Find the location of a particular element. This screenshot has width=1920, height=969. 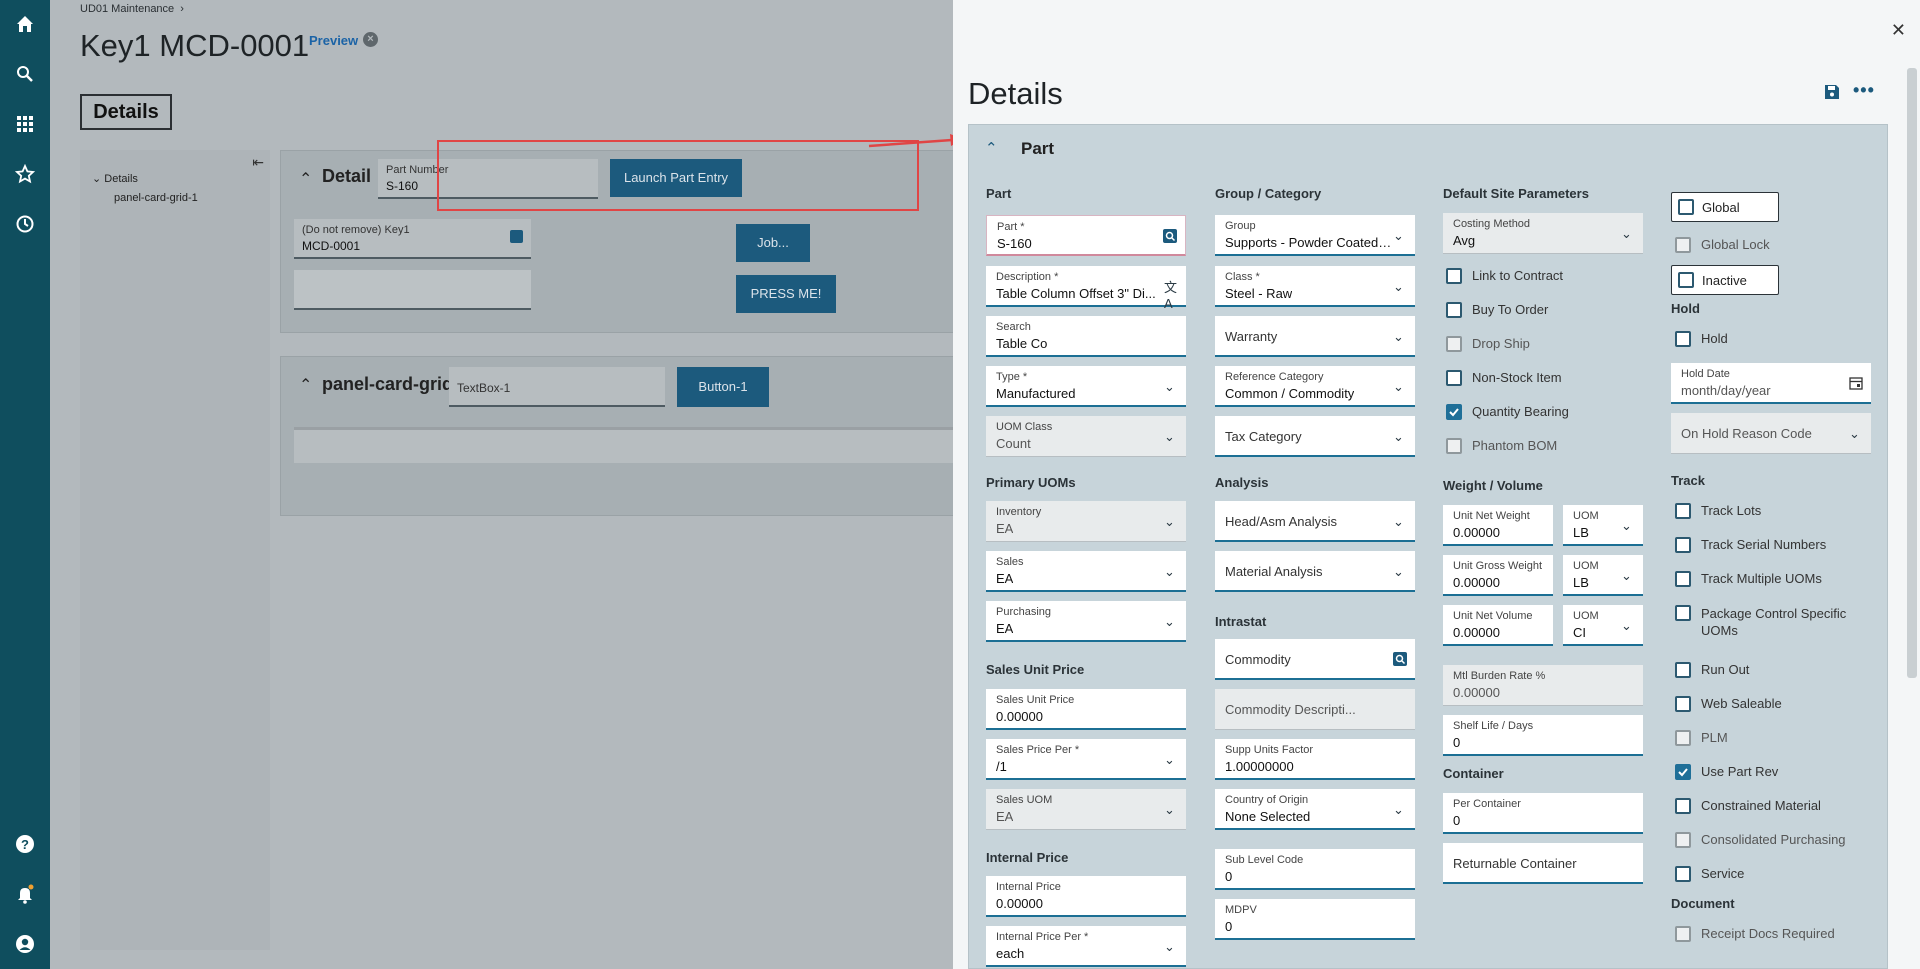

notifications-icon is located at coordinates (25, 894).